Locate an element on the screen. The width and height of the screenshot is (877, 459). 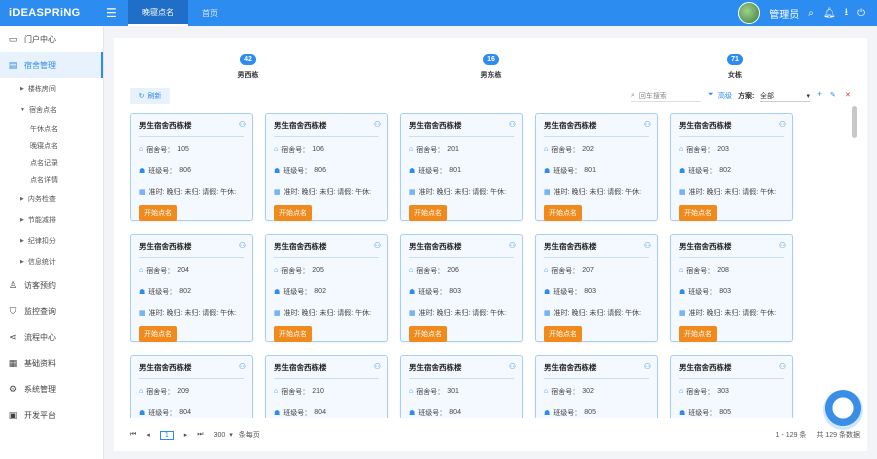
refresh-button: ↻ 刷新 is located at coordinates (150, 96).